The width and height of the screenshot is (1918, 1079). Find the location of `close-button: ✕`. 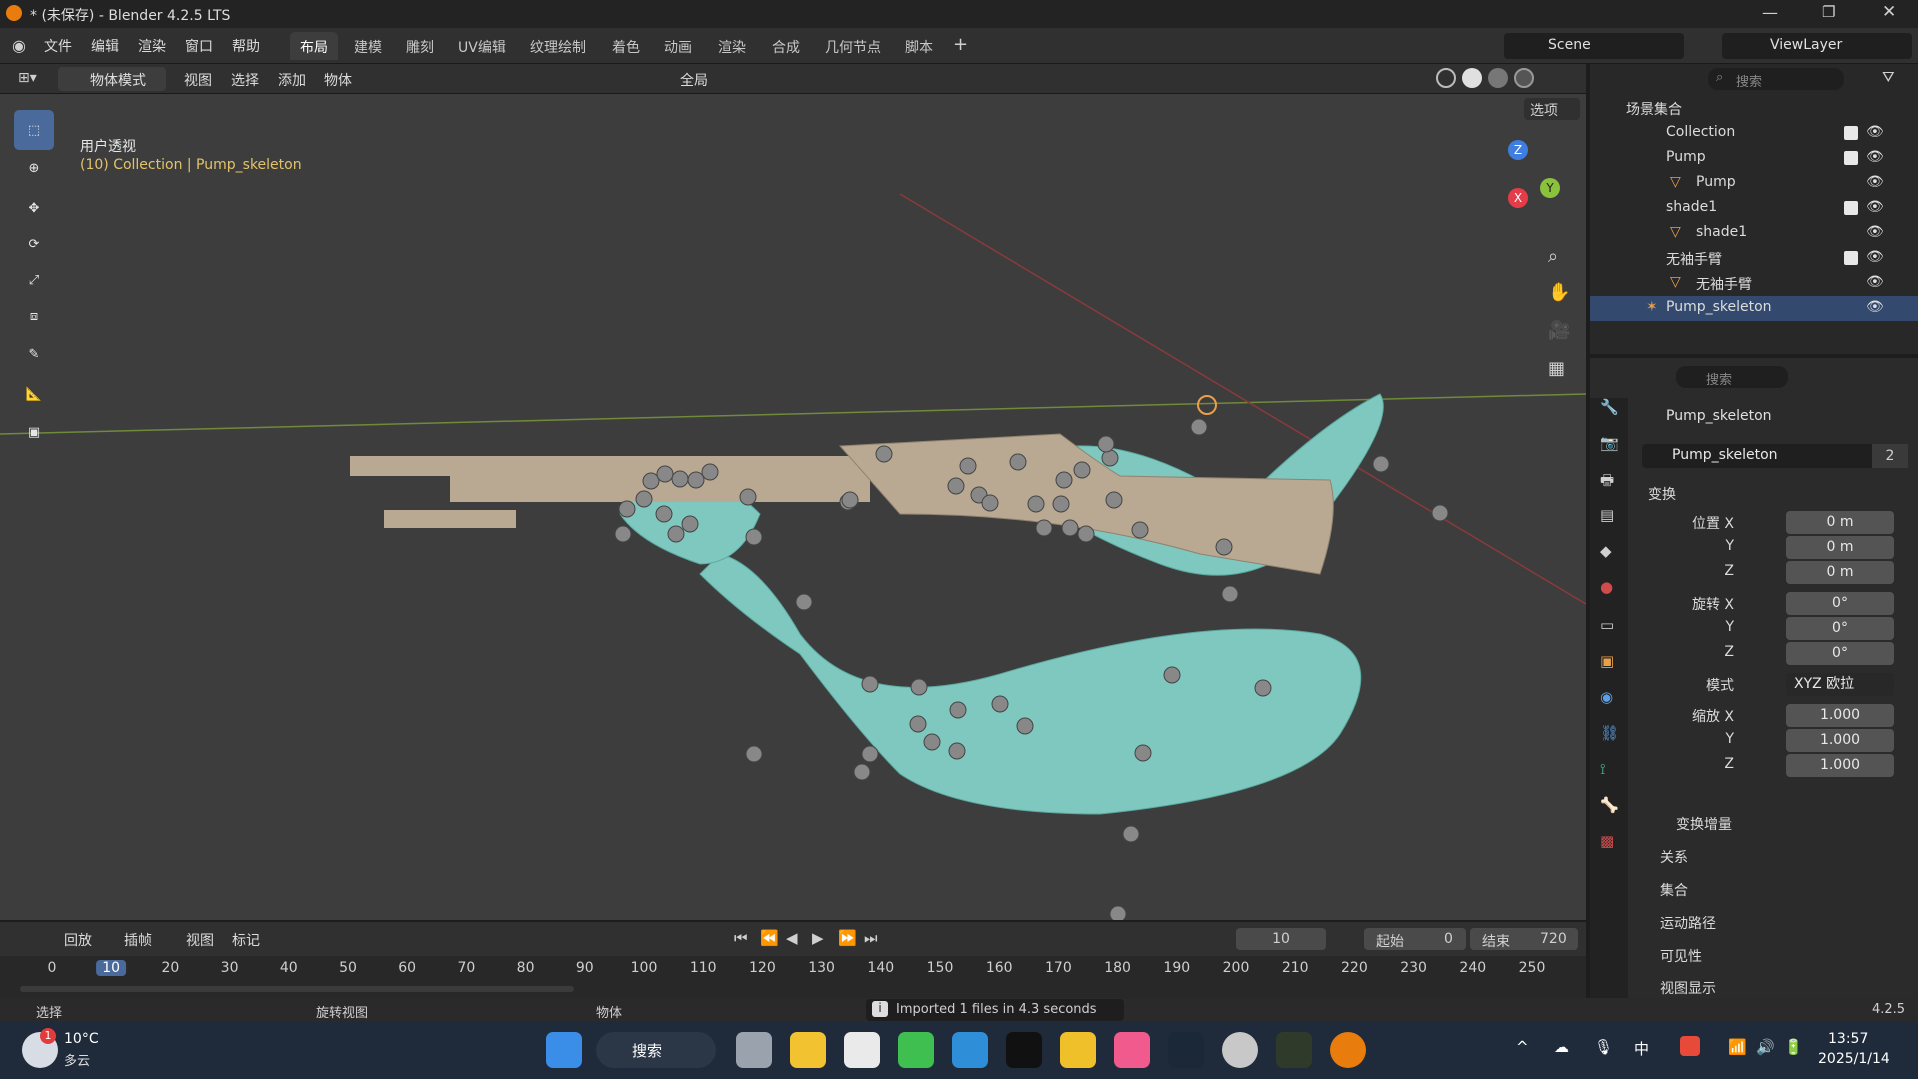

close-button: ✕ is located at coordinates (1889, 12).